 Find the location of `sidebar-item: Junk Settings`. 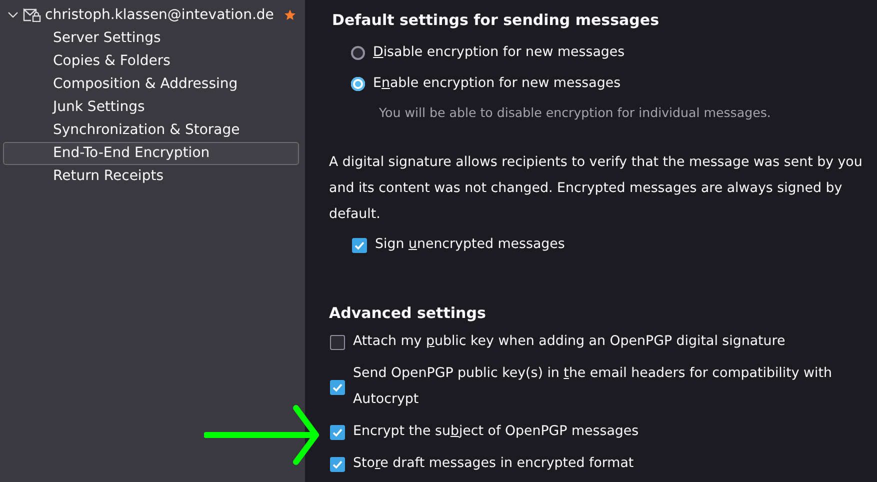

sidebar-item: Junk Settings is located at coordinates (151, 107).